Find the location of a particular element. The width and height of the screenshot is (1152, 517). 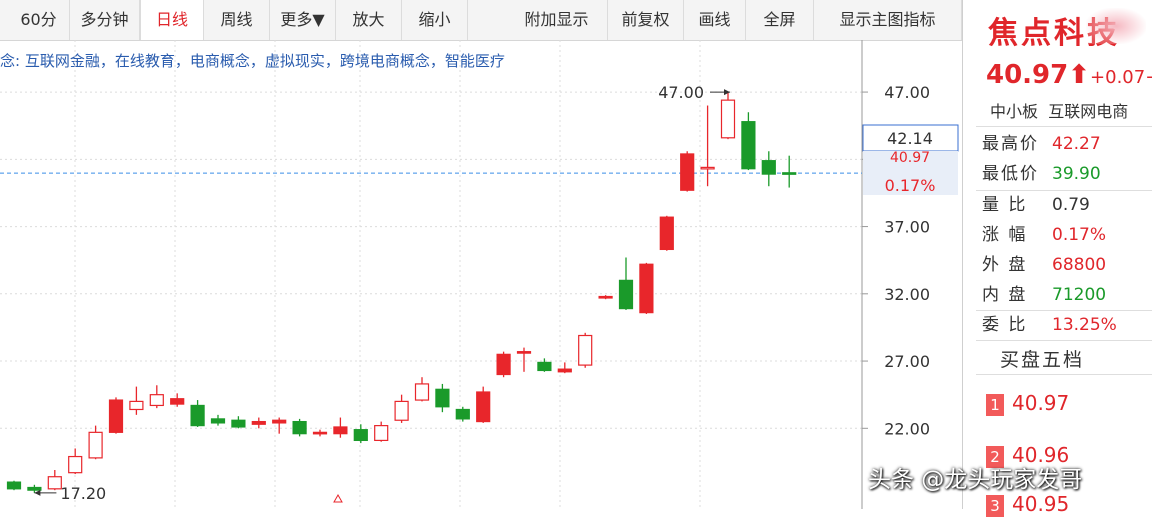

stat-row-change-pct: 涨 幅 0.17% is located at coordinates (1044, 235).